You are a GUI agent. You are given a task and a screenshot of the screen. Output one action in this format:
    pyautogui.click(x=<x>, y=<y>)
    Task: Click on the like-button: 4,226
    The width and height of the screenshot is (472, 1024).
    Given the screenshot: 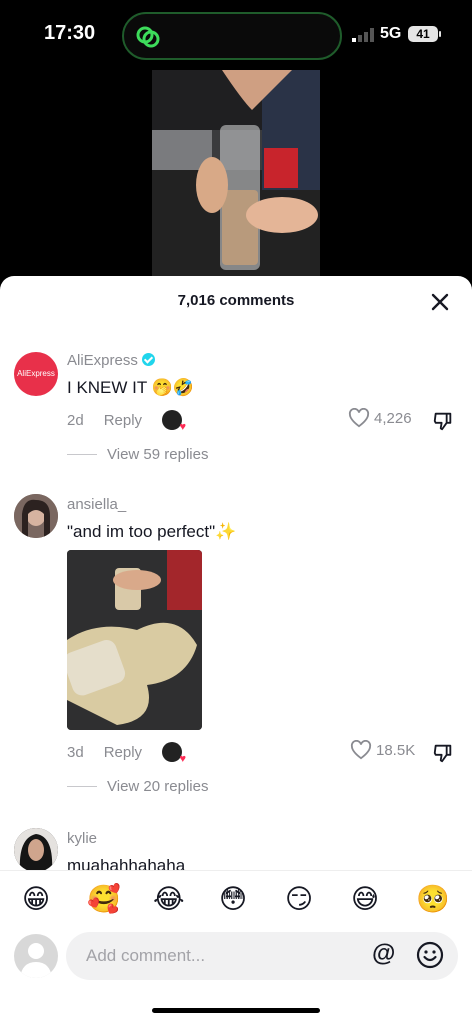 What is the action you would take?
    pyautogui.click(x=380, y=417)
    